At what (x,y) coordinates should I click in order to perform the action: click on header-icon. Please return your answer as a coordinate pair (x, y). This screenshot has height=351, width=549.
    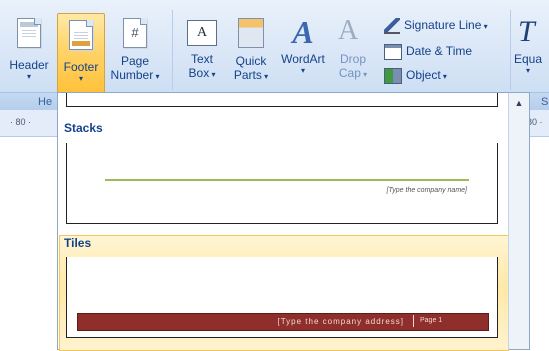
    Looking at the image, I should click on (29, 33).